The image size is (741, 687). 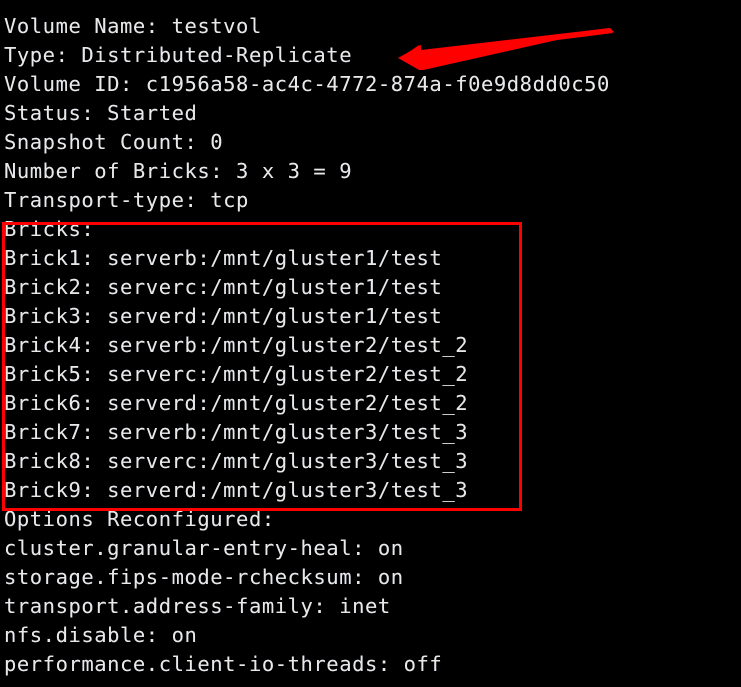 I want to click on terminal-line-volume-name: Volume Name: testvol, so click(x=133, y=26).